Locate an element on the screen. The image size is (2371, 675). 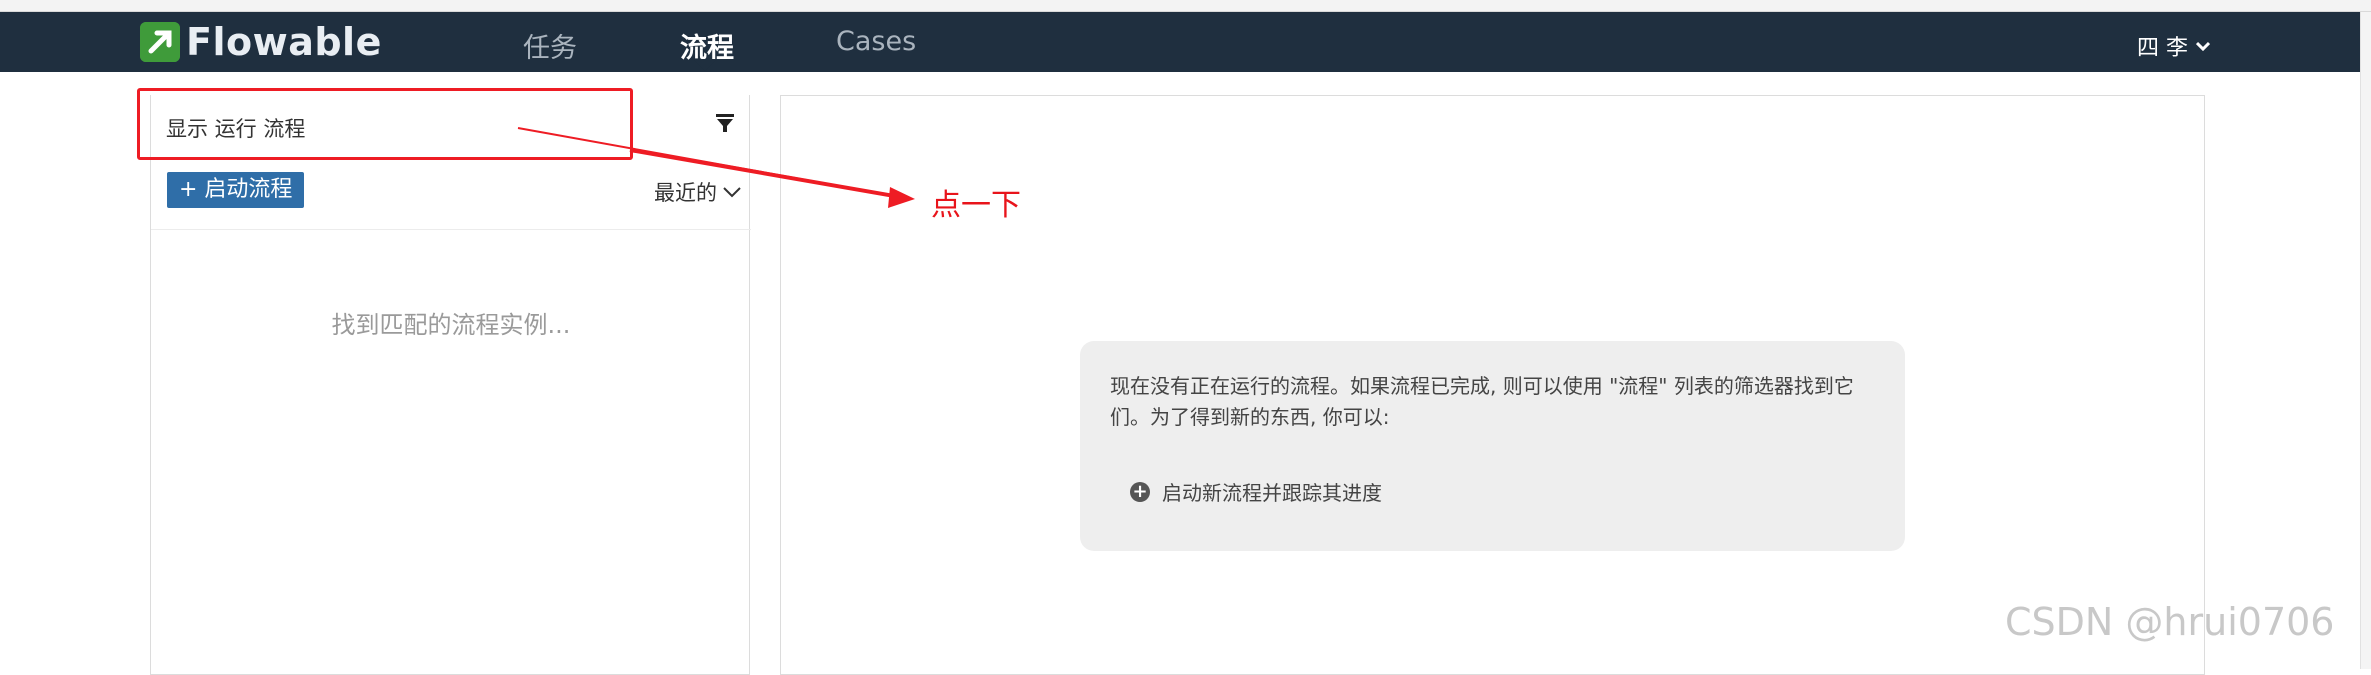
annotation-arrow is located at coordinates (716, 167).